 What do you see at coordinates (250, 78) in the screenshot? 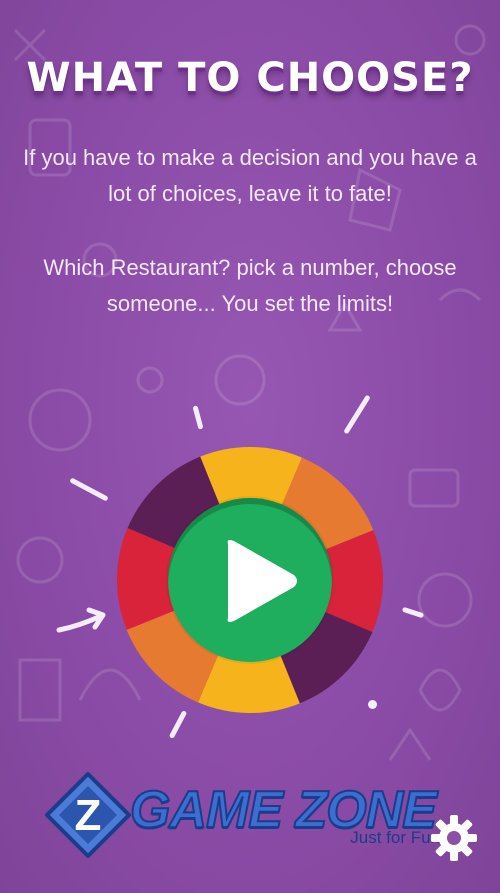
I see `page-title: WHAT TO CHOOSE?` at bounding box center [250, 78].